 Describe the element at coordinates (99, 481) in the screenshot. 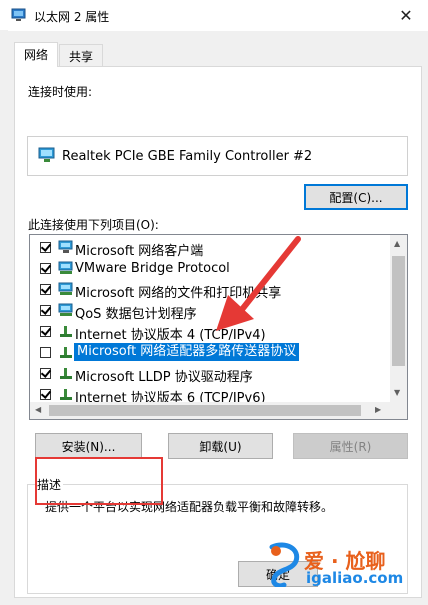

I see `annotation-highlight-box` at that location.